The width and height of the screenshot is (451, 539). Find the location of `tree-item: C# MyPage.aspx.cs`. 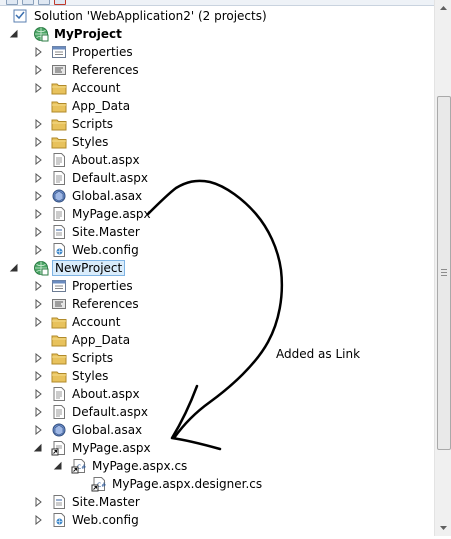

tree-item: C# MyPage.aspx.cs is located at coordinates (217, 466).